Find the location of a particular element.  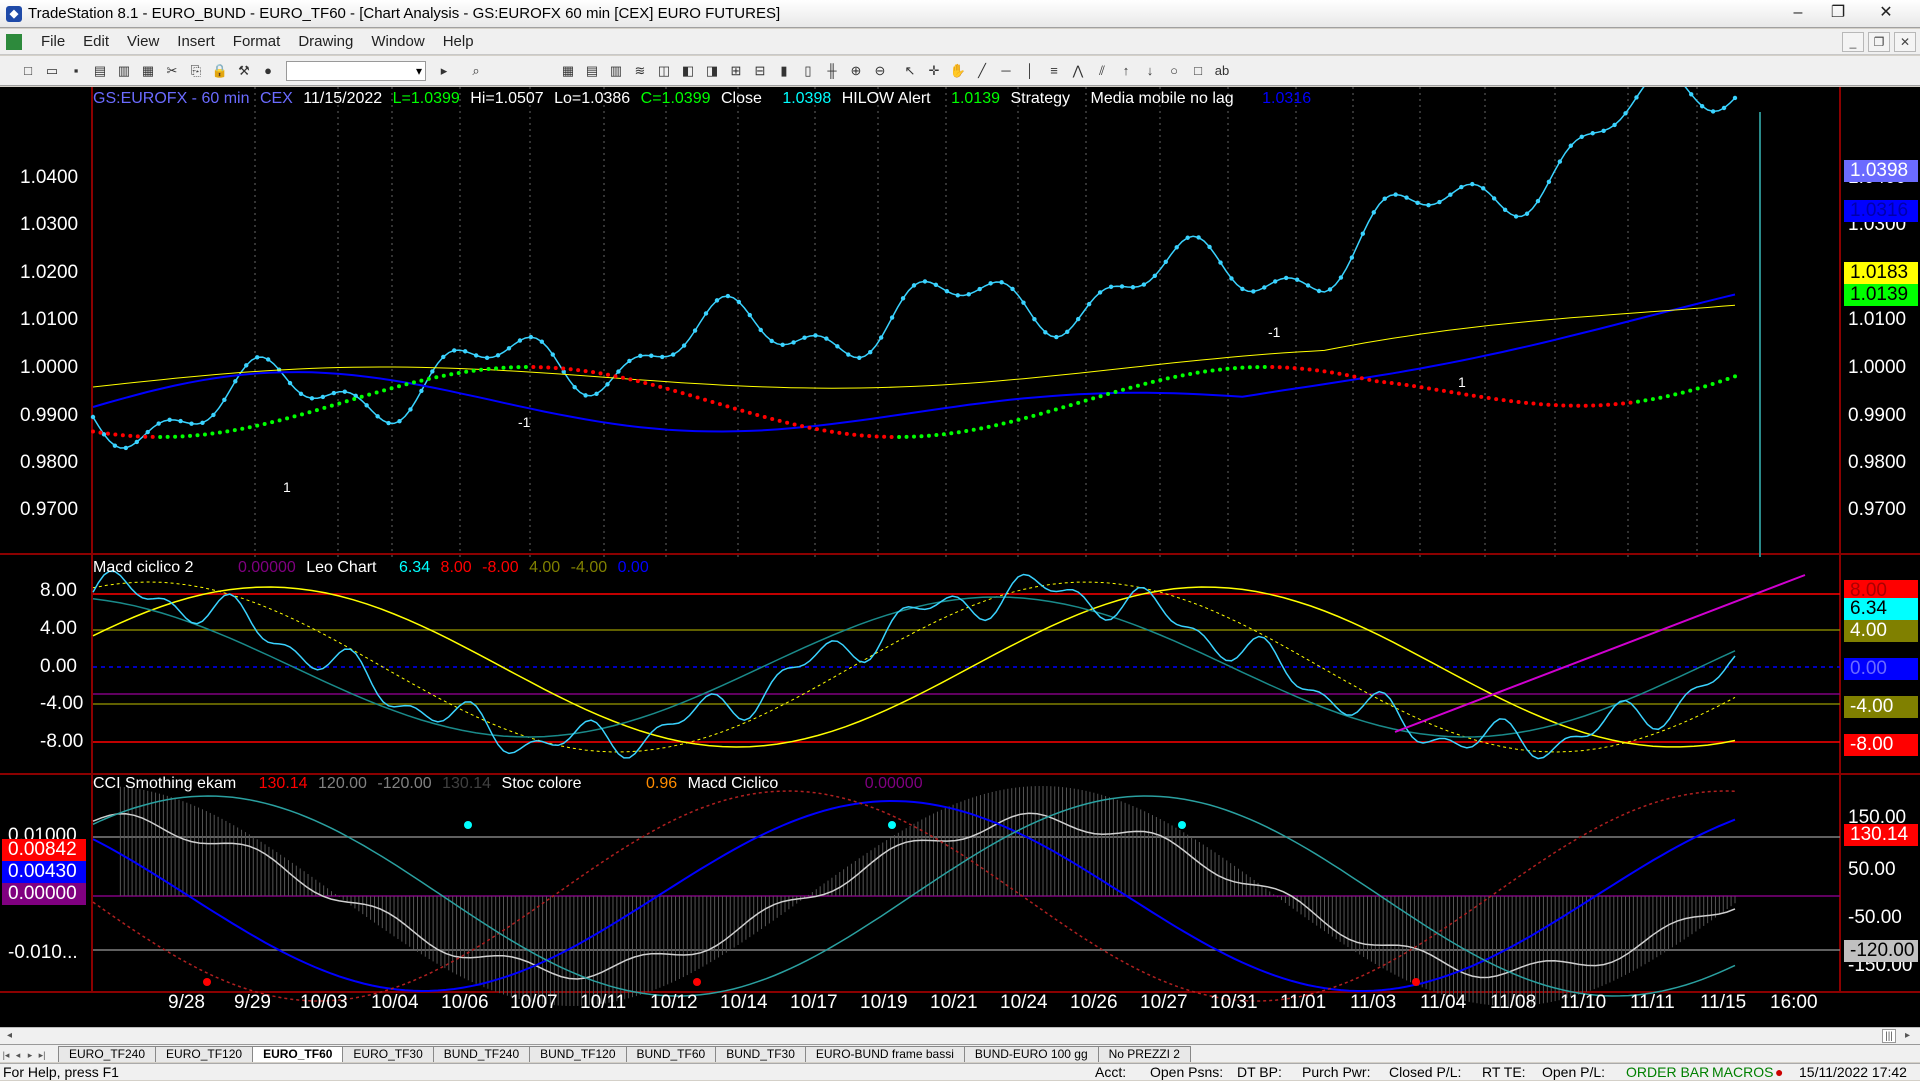

bar-chart-icon: ▮ is located at coordinates (784, 71).